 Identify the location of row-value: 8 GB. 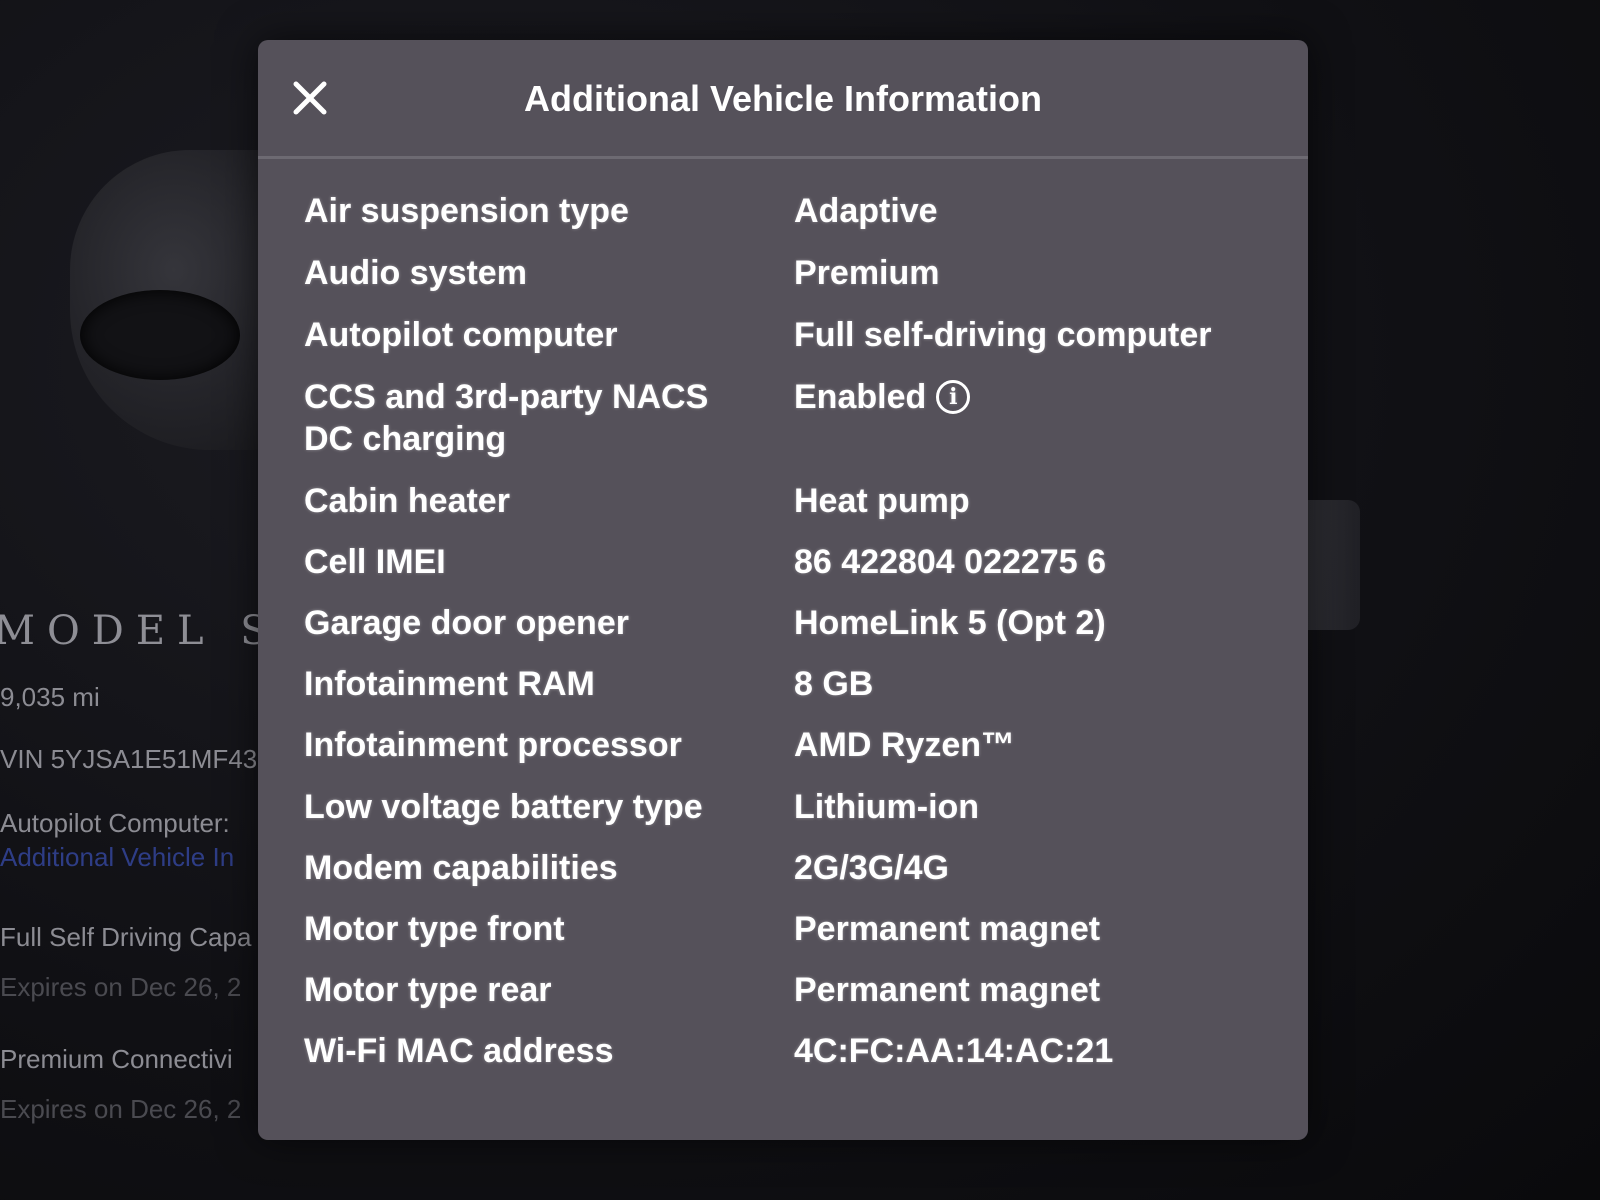
(834, 684).